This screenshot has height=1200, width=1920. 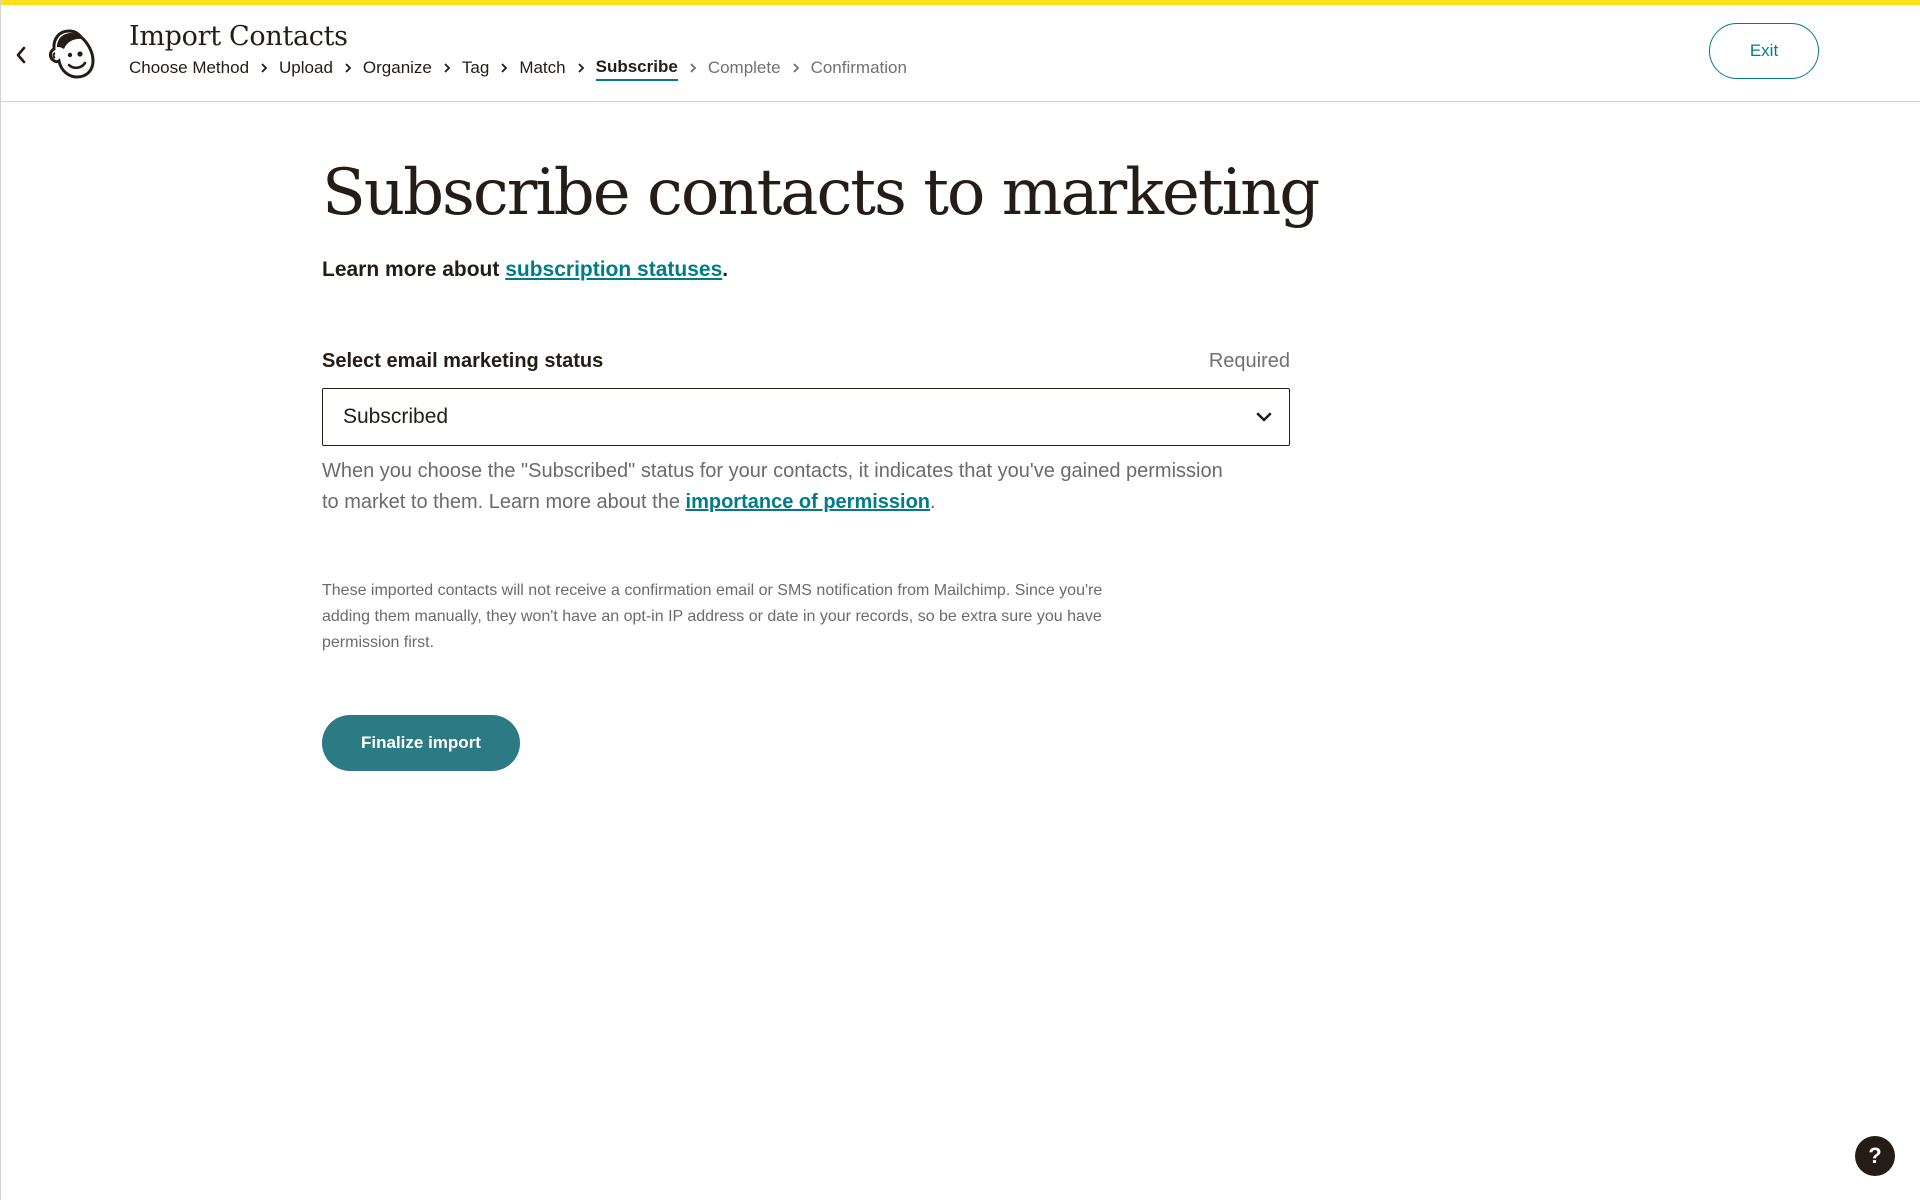 I want to click on breadcrumb-subscribe: Subscribe, so click(x=636, y=69).